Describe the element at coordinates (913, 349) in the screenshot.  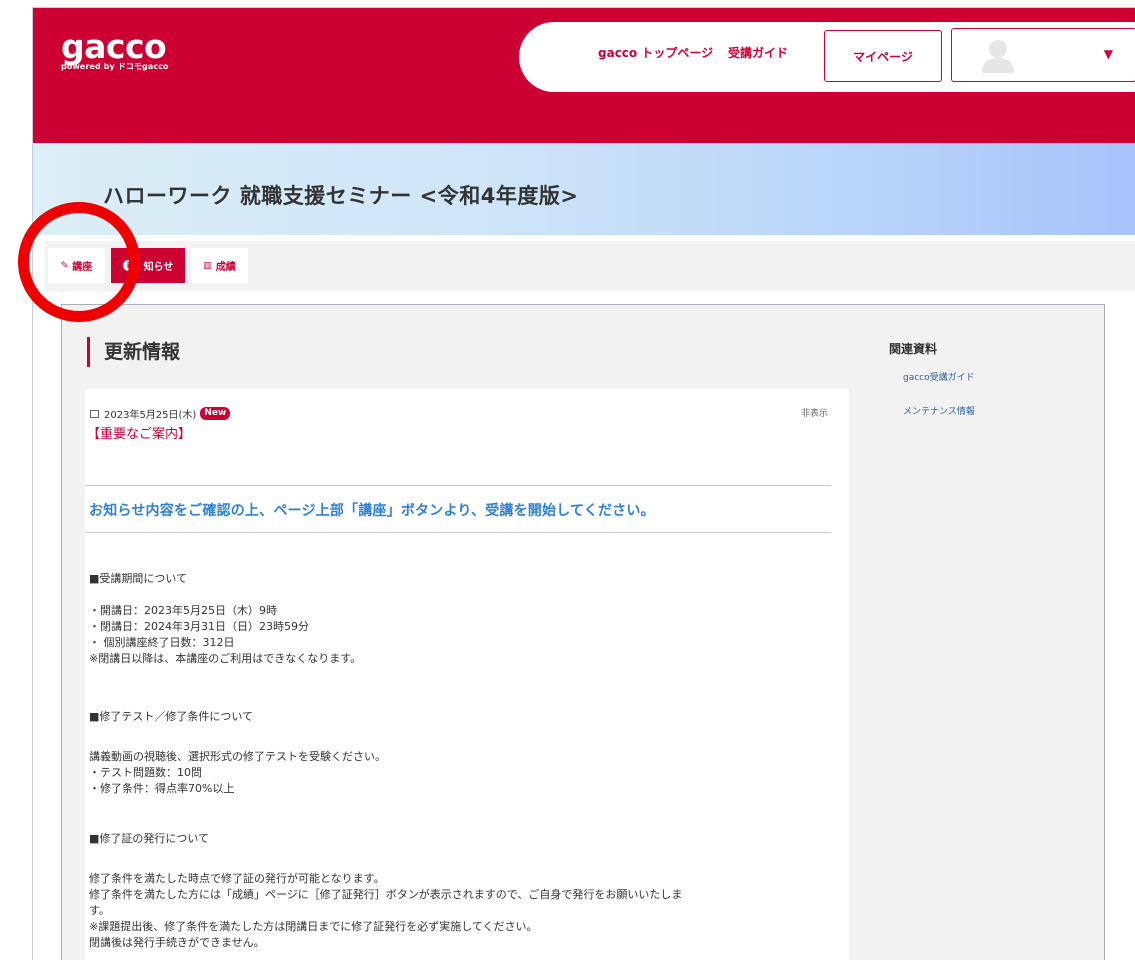
I see `sidebar-heading: 関連資料` at that location.